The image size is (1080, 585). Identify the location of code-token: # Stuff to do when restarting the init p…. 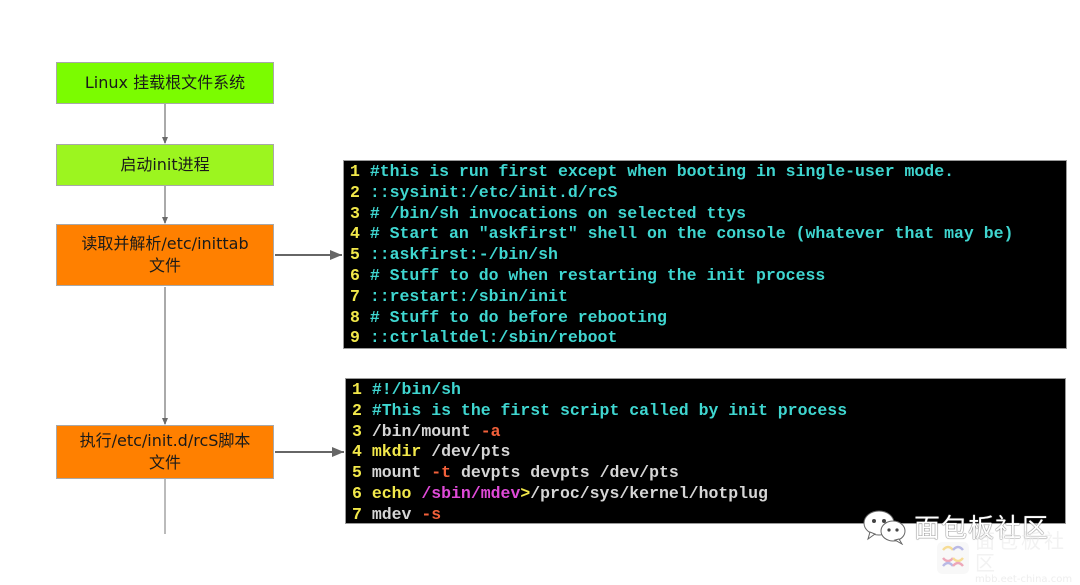
(597, 275).